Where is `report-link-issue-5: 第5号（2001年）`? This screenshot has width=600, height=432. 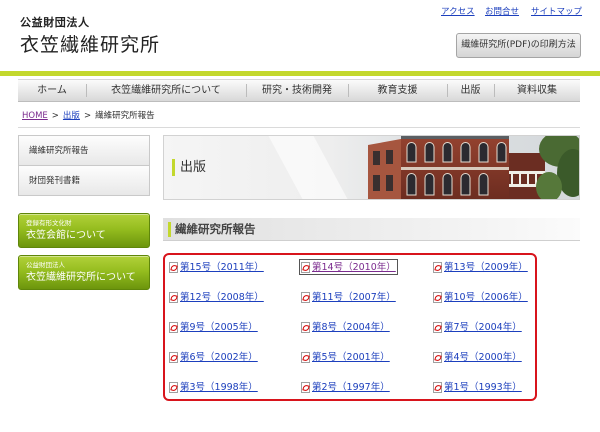 report-link-issue-5: 第5号（2001年） is located at coordinates (345, 357).